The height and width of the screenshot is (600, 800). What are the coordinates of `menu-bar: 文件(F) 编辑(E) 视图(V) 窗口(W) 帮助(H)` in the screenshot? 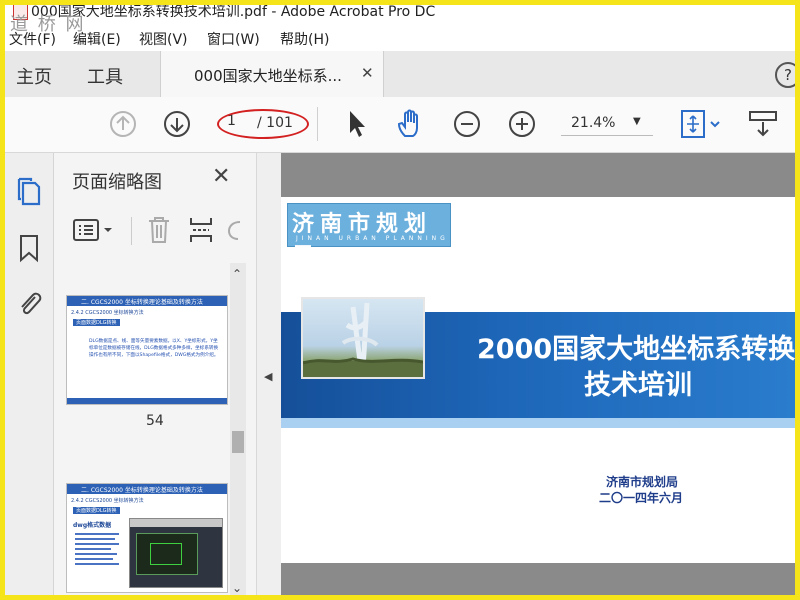 It's located at (400, 38).